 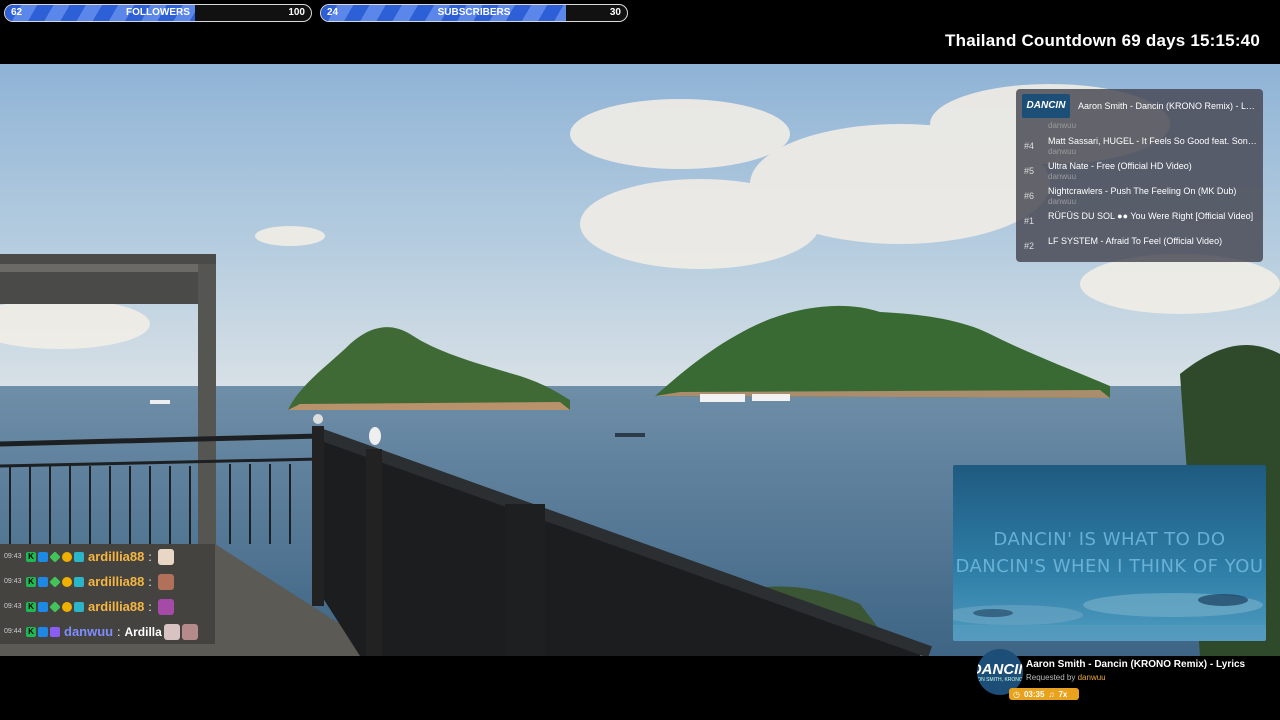 What do you see at coordinates (1029, 196) in the screenshot?
I see `queue-item-number: #6` at bounding box center [1029, 196].